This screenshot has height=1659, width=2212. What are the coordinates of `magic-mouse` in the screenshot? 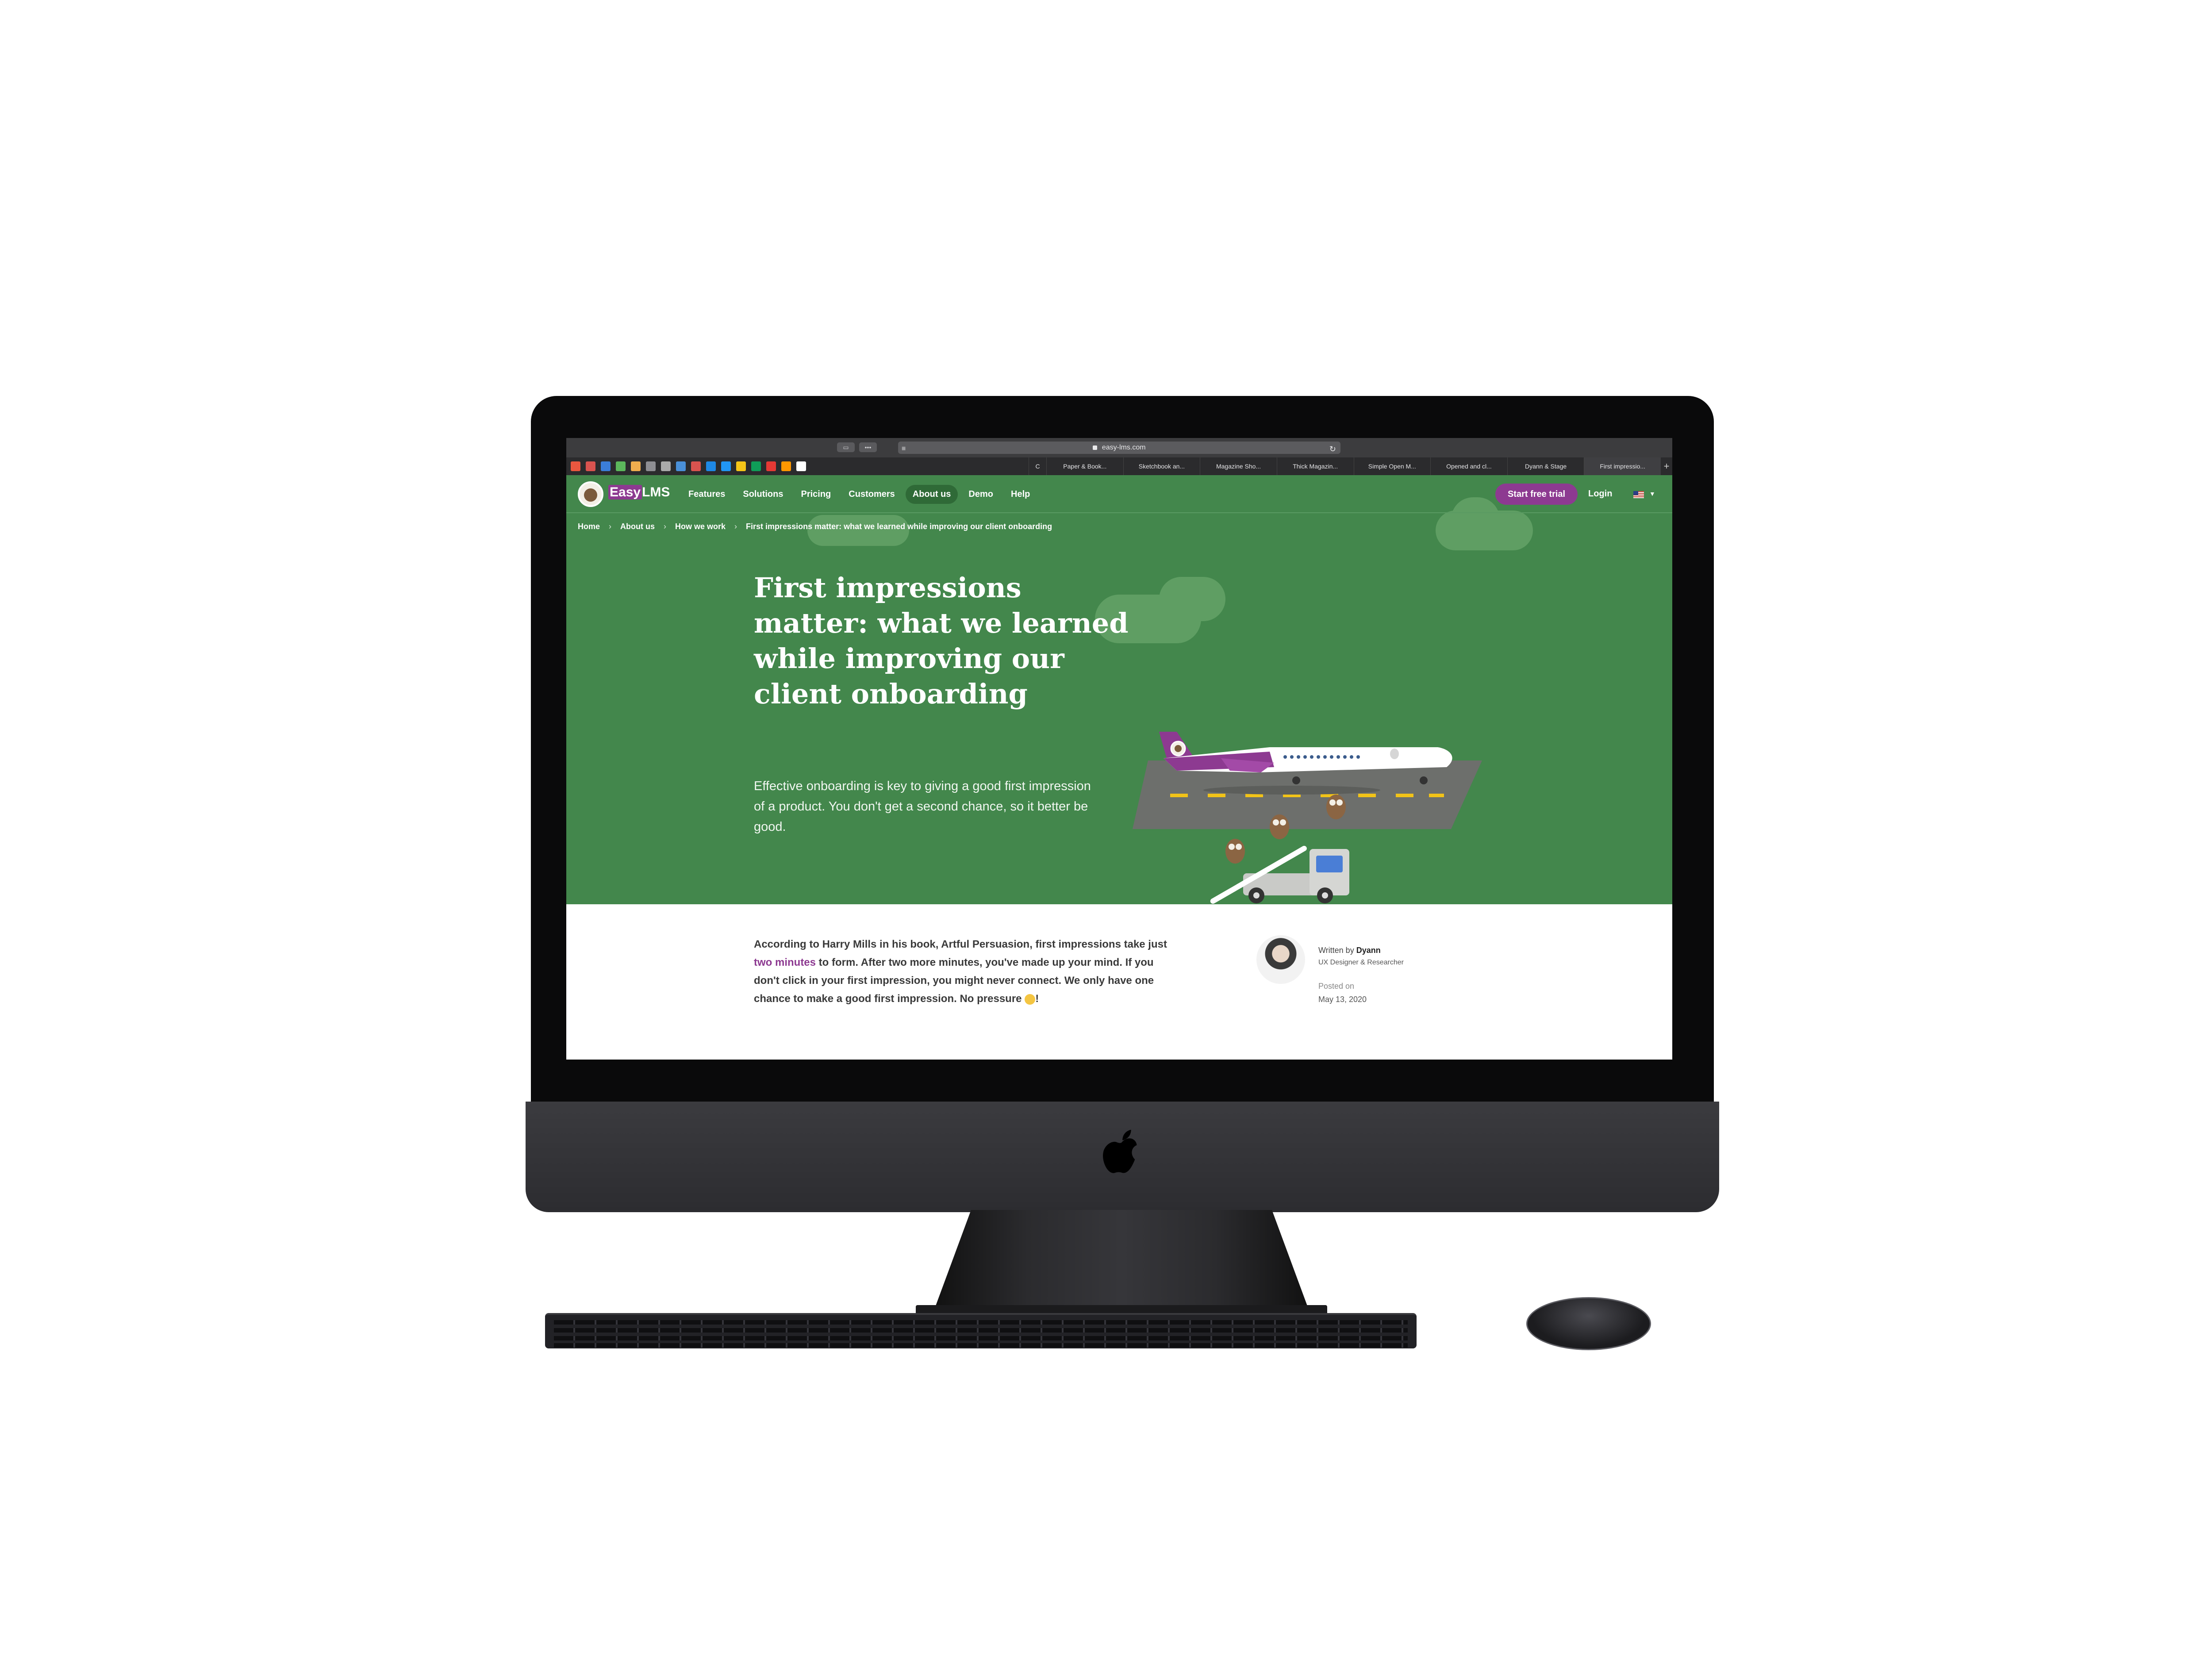 It's located at (1589, 1324).